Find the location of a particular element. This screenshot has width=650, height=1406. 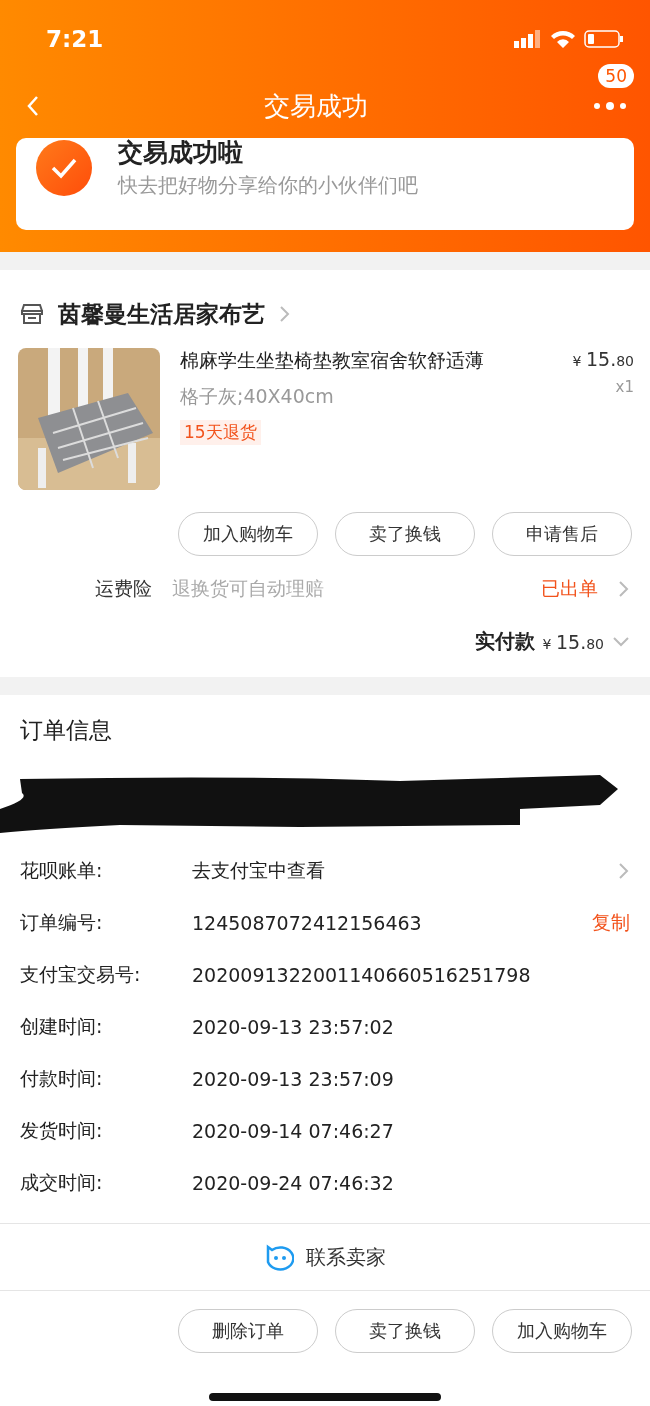

shop-icon is located at coordinates (32, 314).